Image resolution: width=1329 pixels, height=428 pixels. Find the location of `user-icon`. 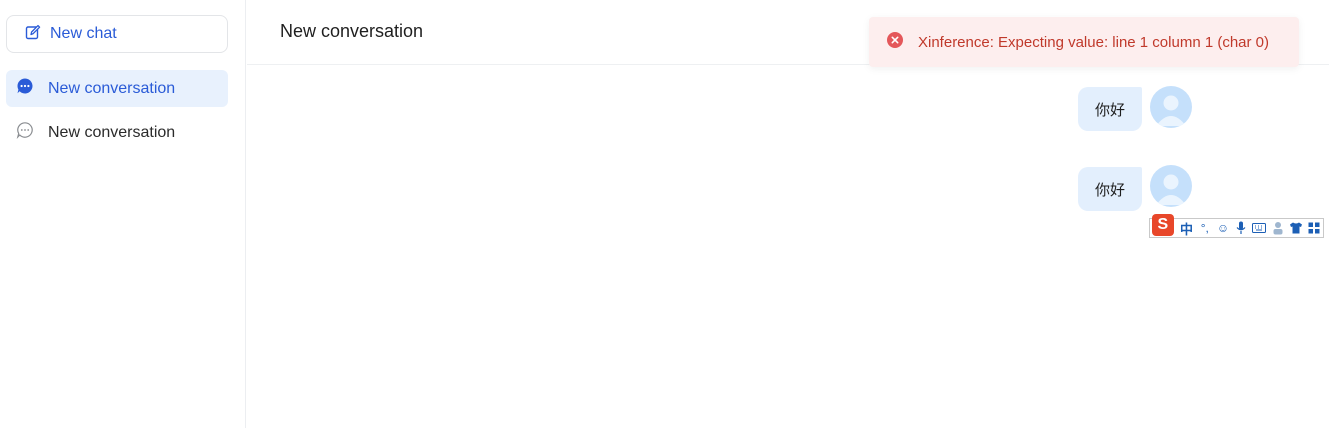

user-icon is located at coordinates (1278, 228).